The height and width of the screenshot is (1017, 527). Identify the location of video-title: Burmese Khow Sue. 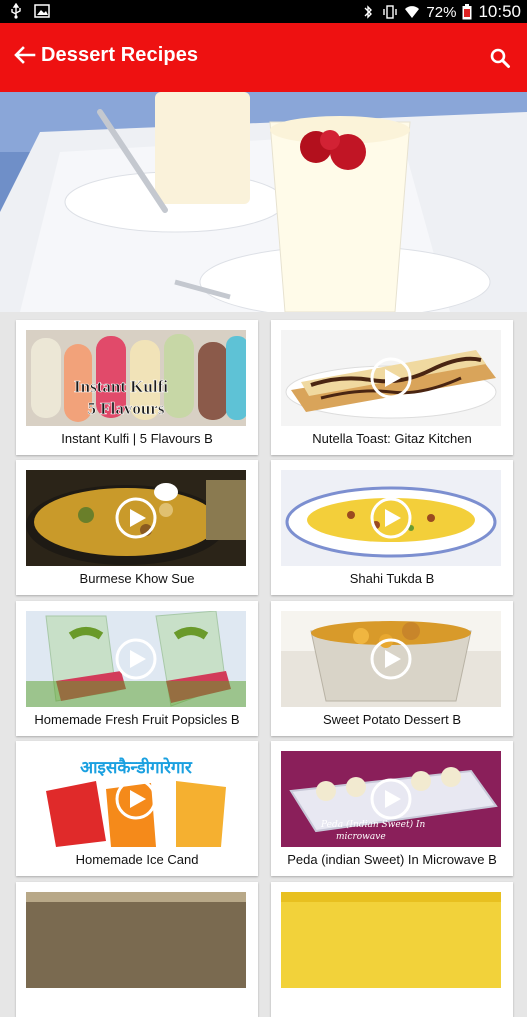
(137, 578).